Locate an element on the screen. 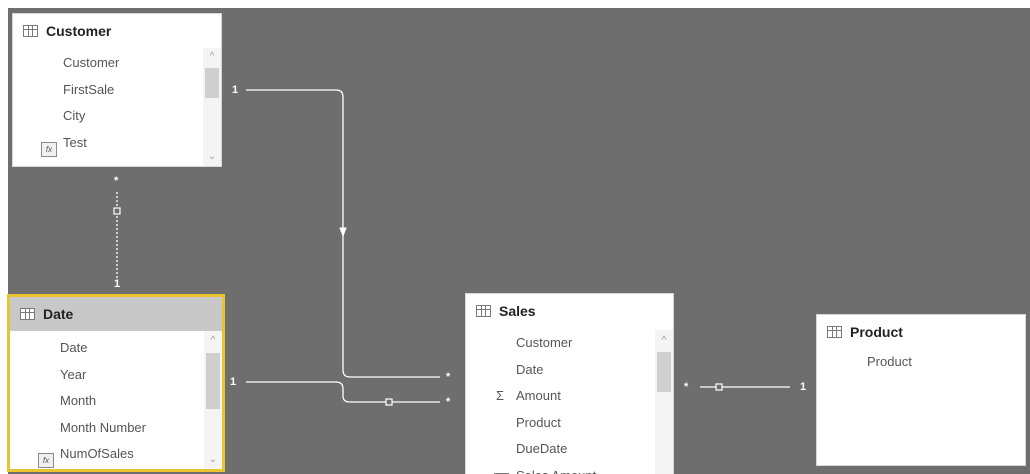 The image size is (1030, 474). field-partial is located at coordinates (108, 161).